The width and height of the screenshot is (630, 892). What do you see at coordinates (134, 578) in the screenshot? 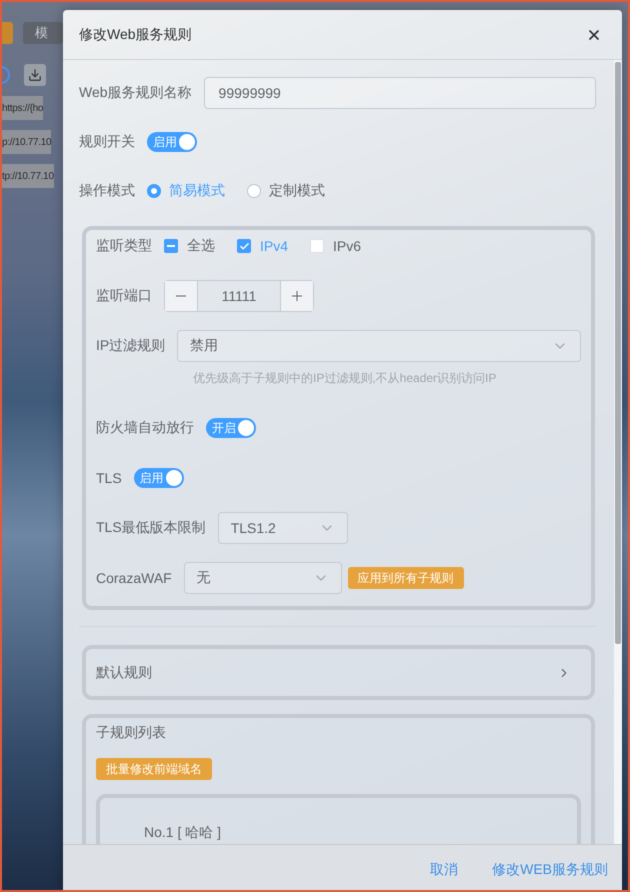
I see `field-label: CorazaWAF` at bounding box center [134, 578].